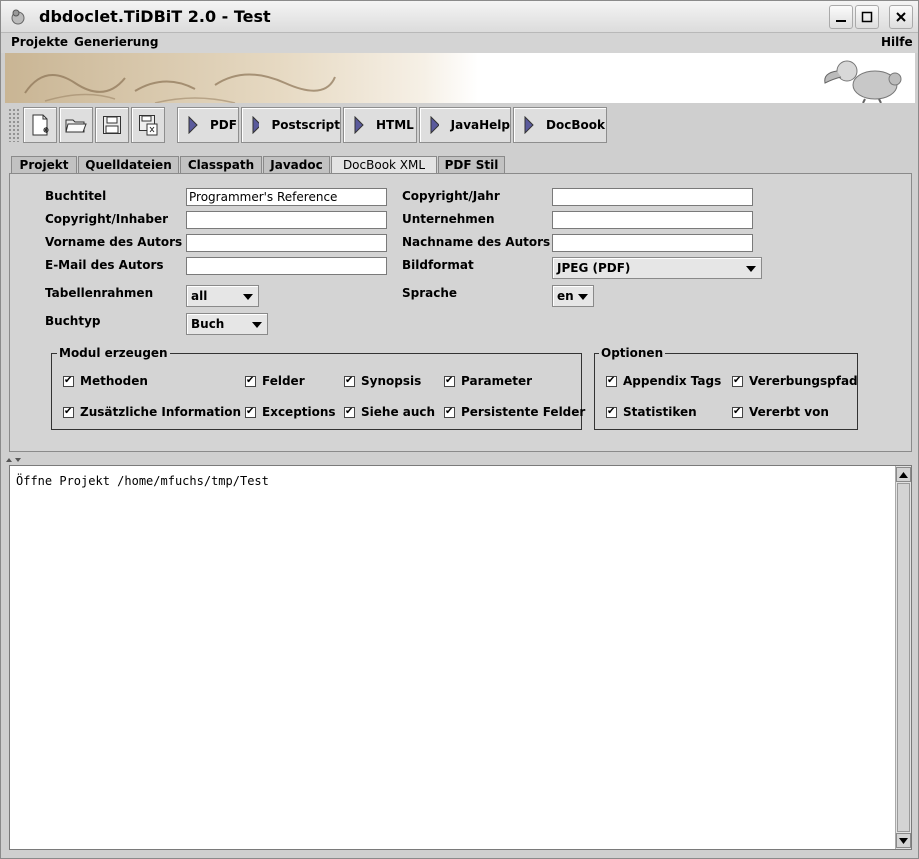 The image size is (919, 859). I want to click on parameter-checkbox: Parameter, so click(488, 381).